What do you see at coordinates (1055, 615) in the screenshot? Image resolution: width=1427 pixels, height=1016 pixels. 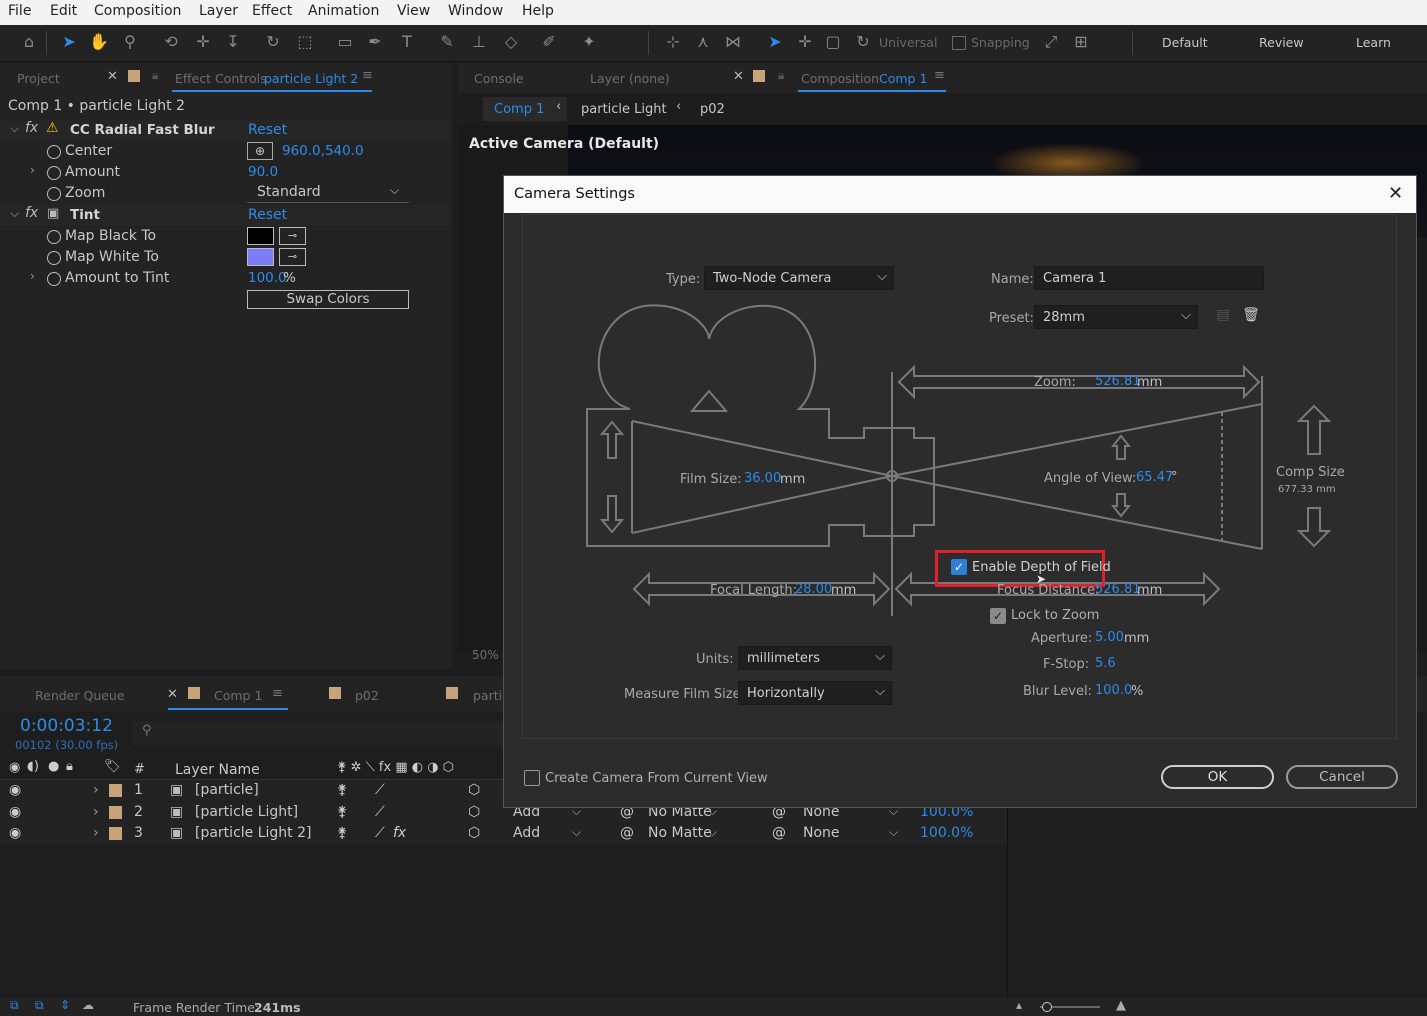 I see `lock-to-zoom-label: Lock to Zoom` at bounding box center [1055, 615].